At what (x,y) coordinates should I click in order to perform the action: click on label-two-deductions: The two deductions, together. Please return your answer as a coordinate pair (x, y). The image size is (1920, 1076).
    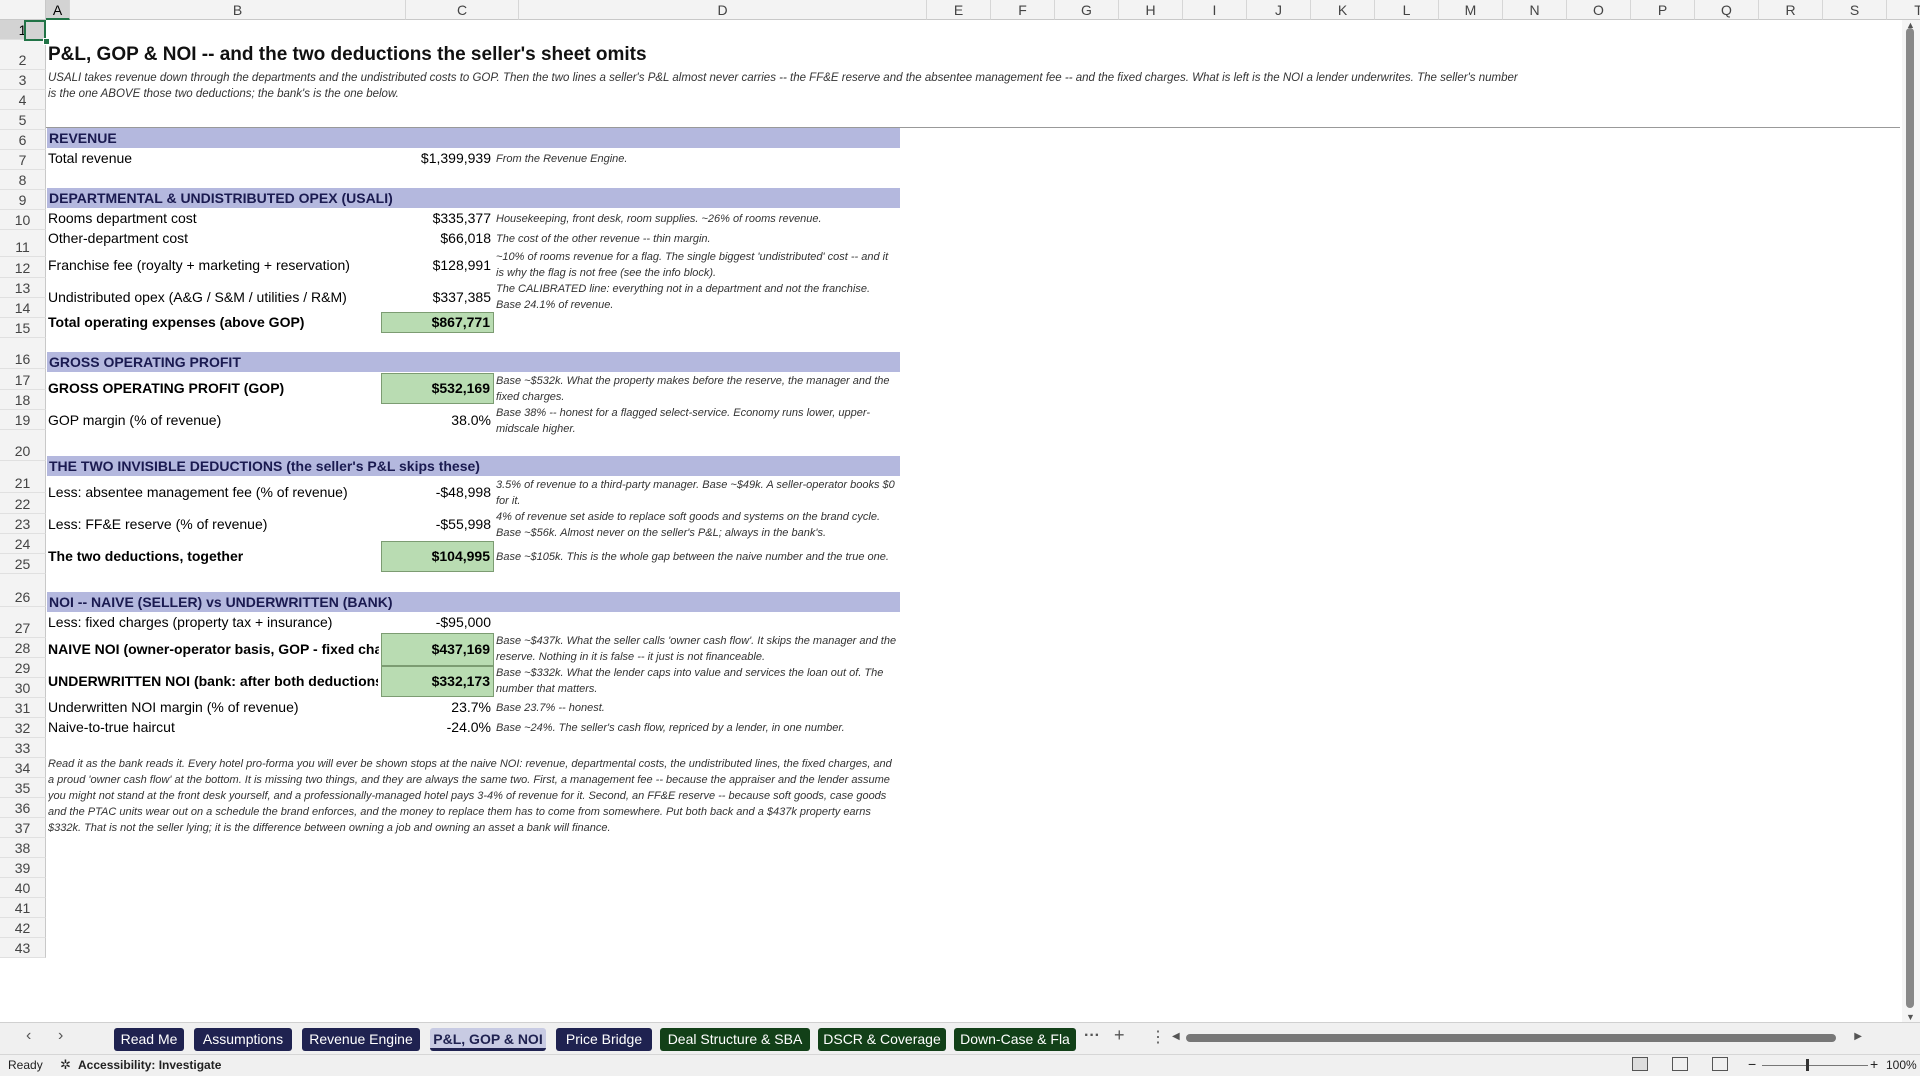
    Looking at the image, I should click on (213, 557).